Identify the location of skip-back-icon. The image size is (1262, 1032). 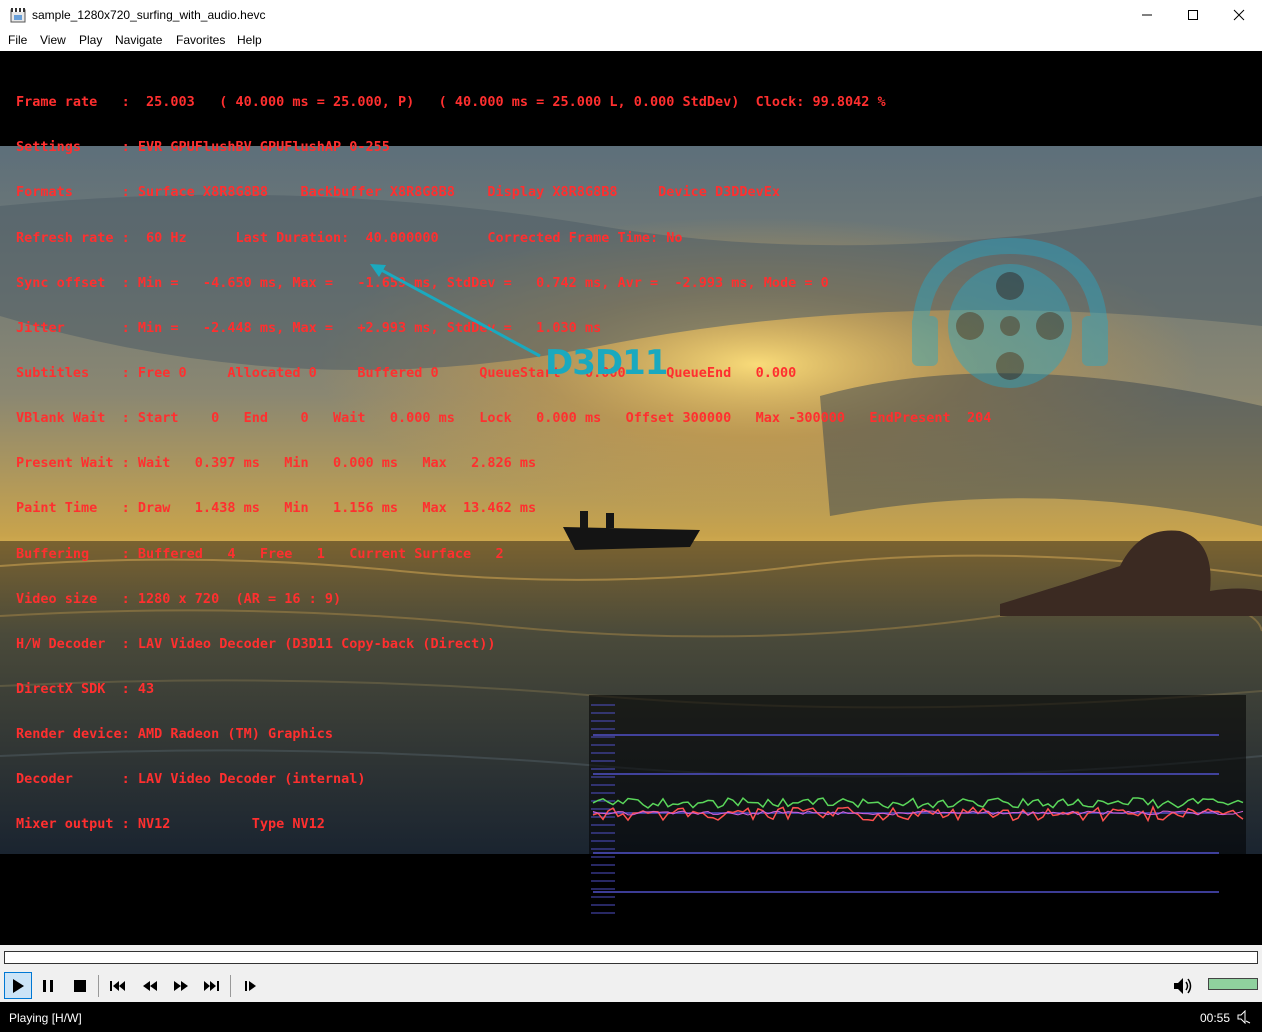
(117, 985).